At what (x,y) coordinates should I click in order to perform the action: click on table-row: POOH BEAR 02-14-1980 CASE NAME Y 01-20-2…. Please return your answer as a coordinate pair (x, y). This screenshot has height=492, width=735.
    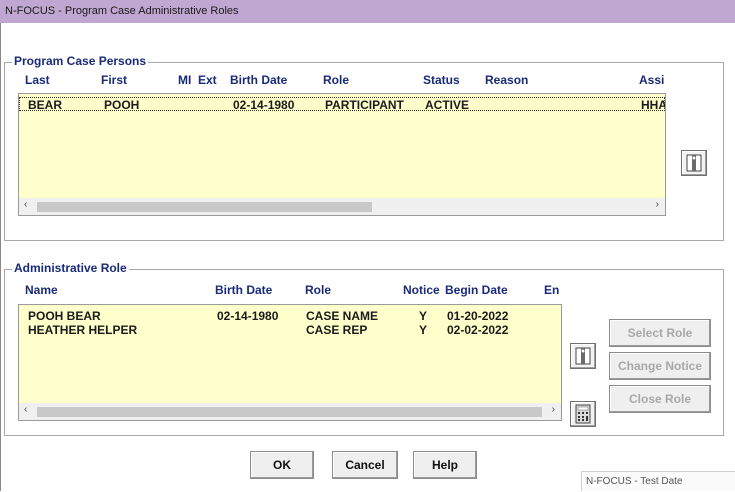
    Looking at the image, I should click on (290, 316).